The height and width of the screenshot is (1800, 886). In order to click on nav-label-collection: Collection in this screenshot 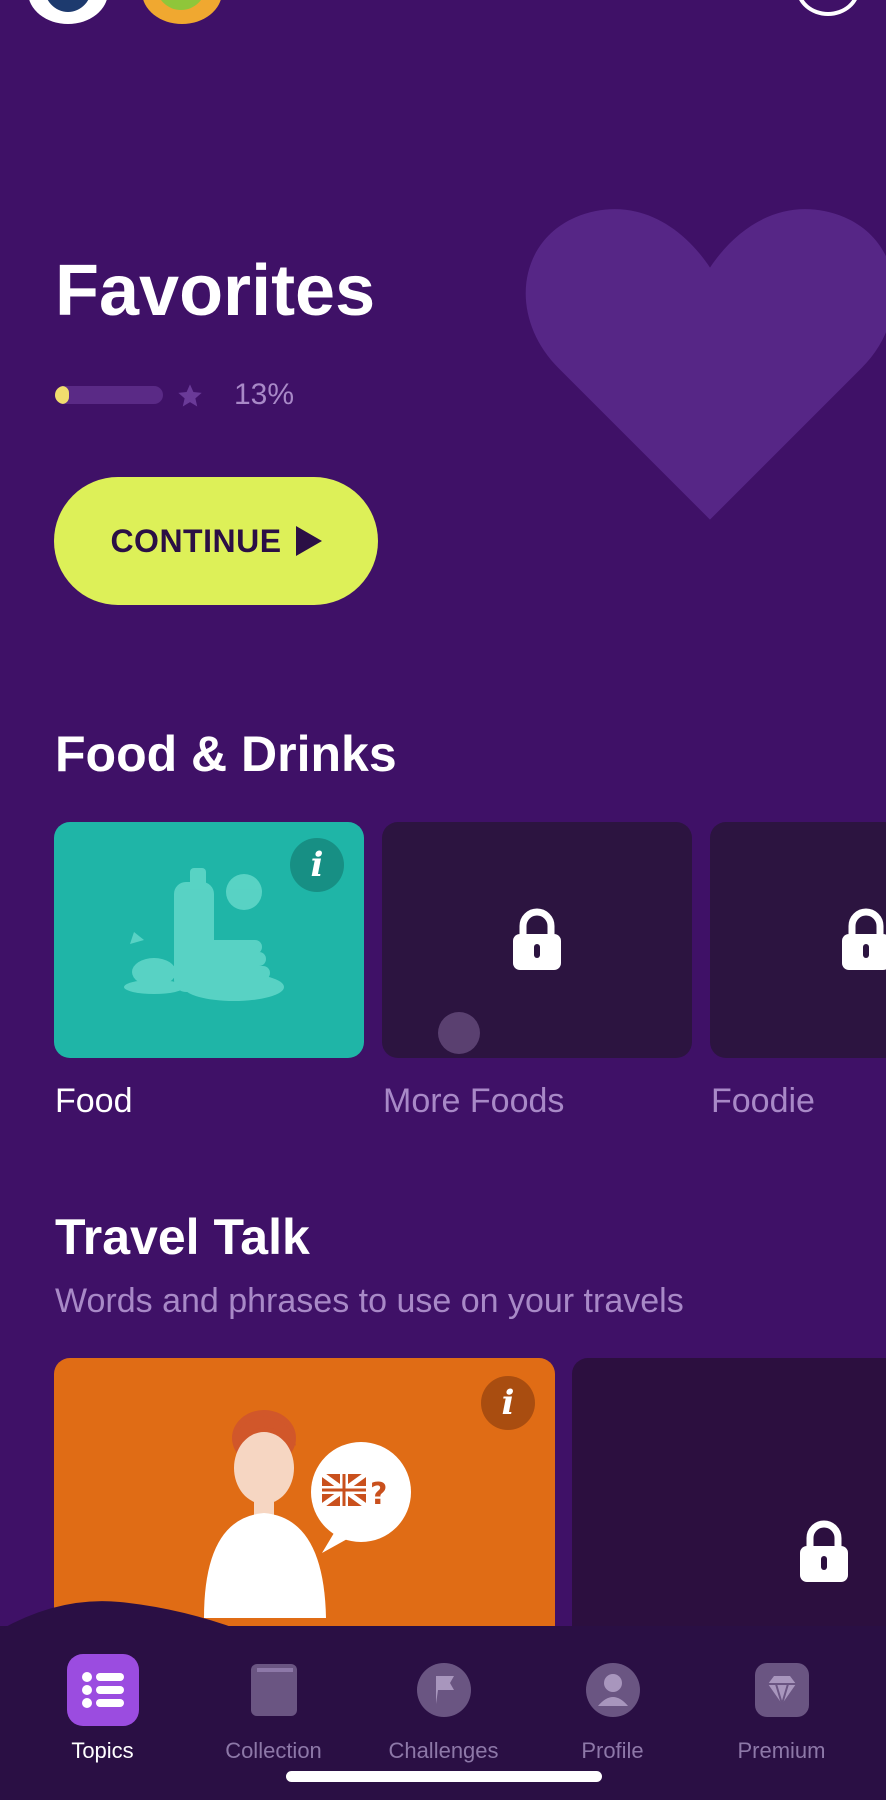, I will do `click(273, 1750)`.